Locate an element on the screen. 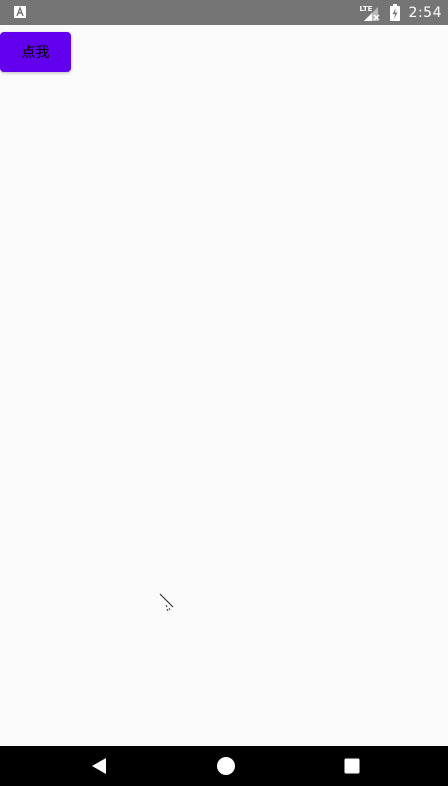 The height and width of the screenshot is (786, 448). recents-button is located at coordinates (352, 766).